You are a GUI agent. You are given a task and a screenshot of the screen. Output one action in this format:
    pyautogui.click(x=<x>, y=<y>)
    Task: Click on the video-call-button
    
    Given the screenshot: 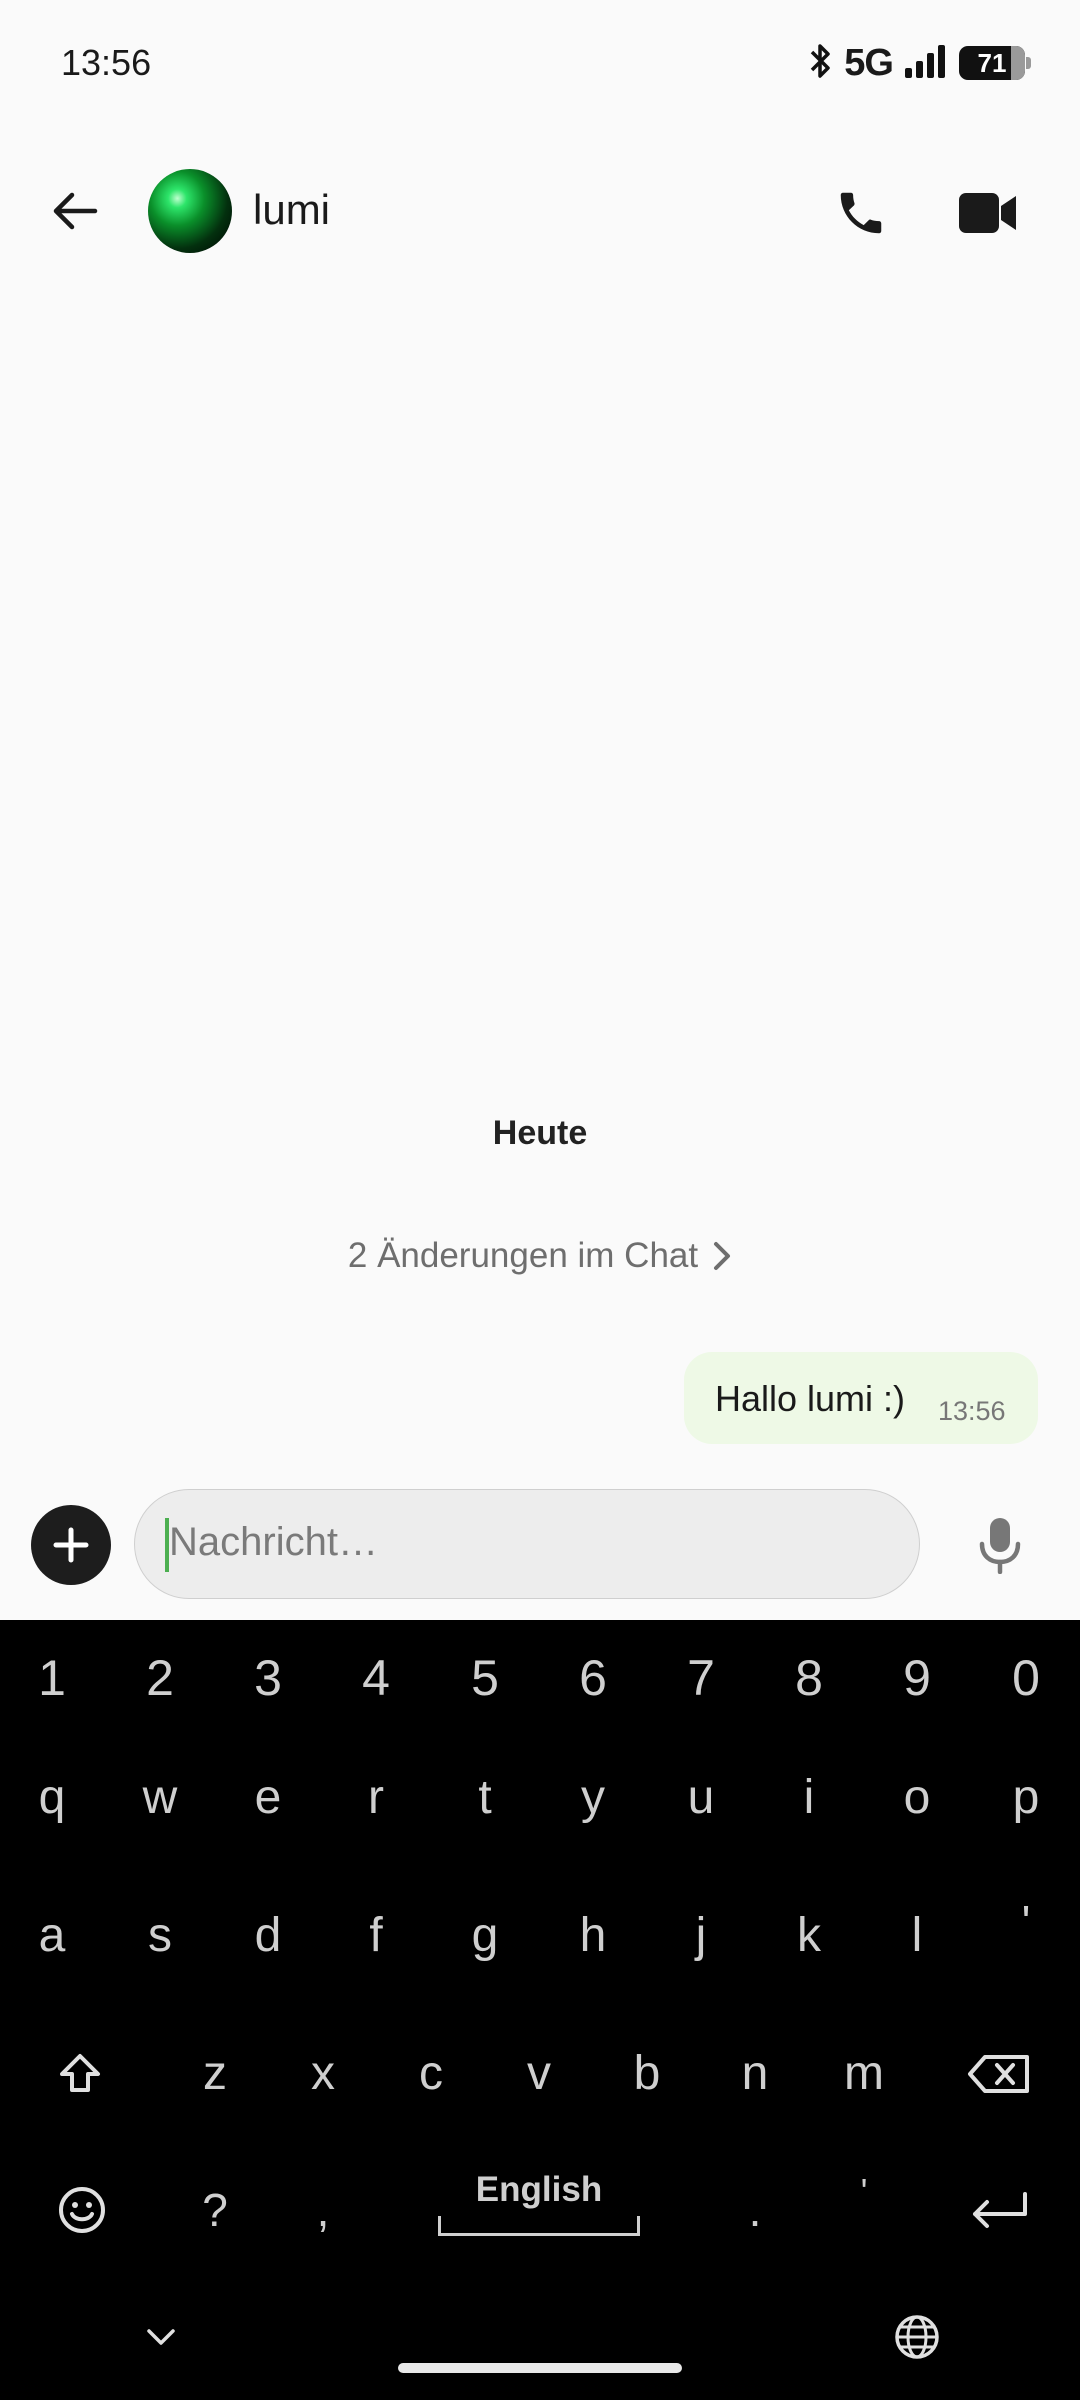 What is the action you would take?
    pyautogui.click(x=988, y=213)
    